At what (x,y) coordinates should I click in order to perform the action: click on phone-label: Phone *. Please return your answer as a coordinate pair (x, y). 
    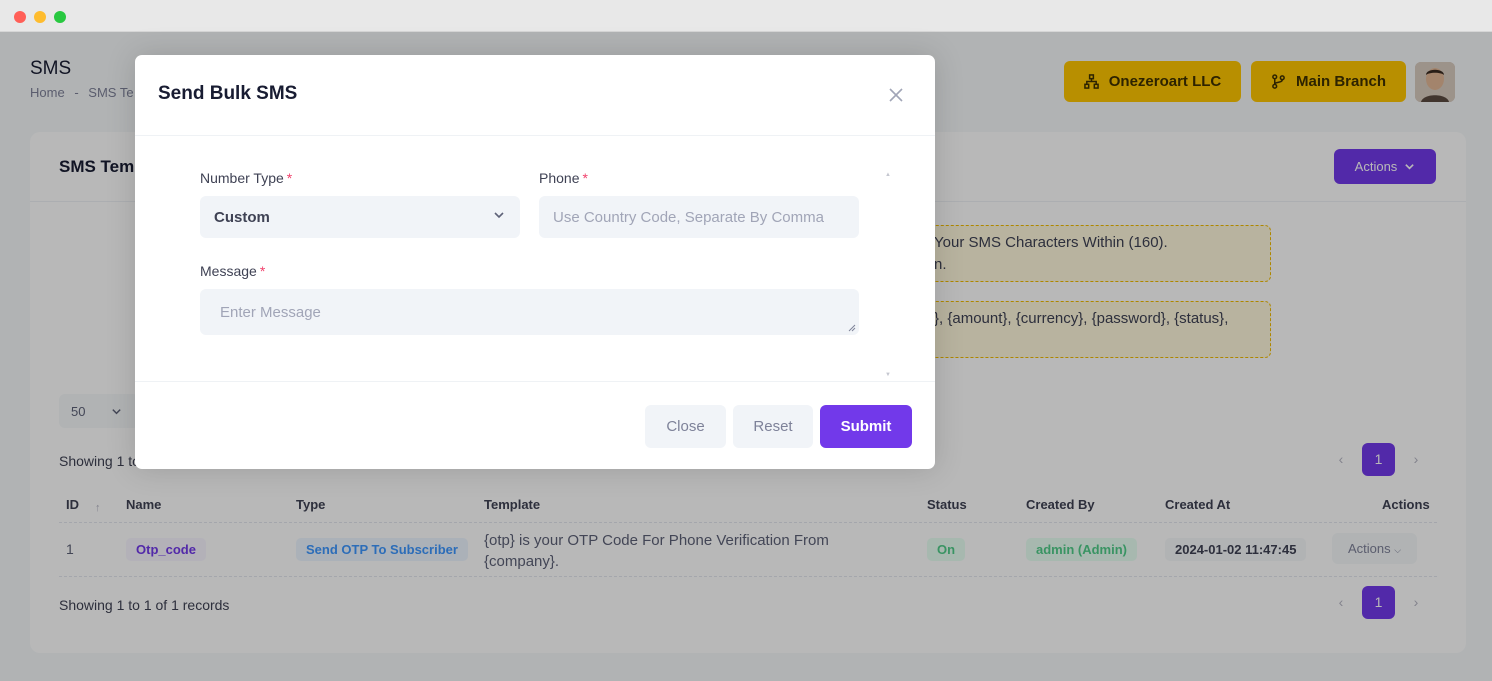
    Looking at the image, I should click on (563, 178).